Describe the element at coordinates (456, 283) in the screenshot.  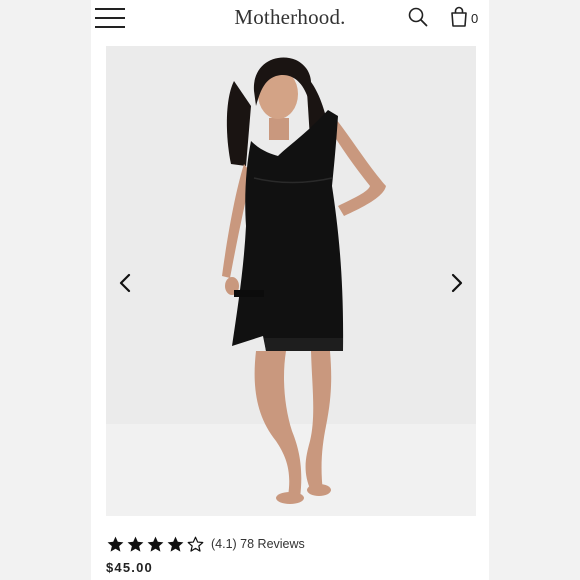
I see `chevron-right-icon` at that location.